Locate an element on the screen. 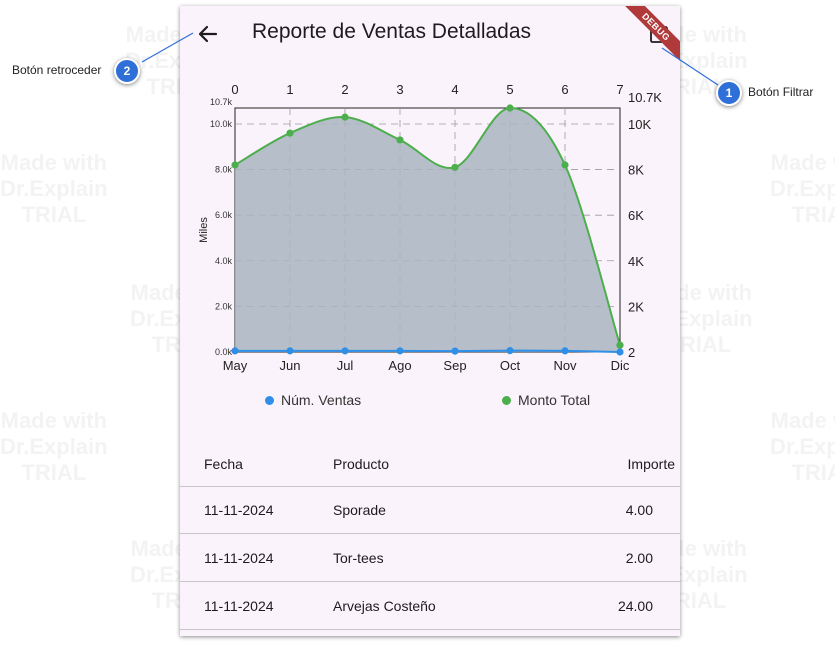  legend-item-monto: Monto Total is located at coordinates (546, 400).